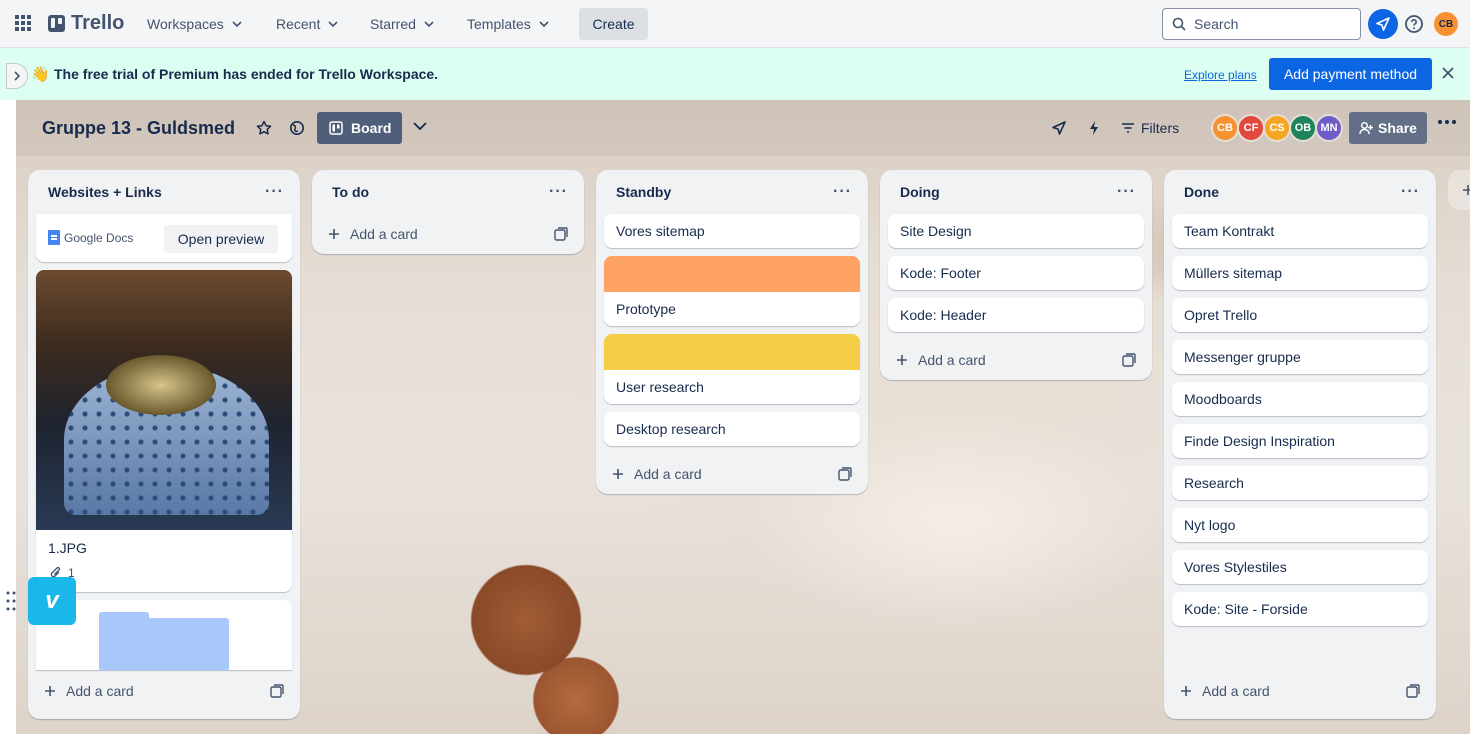  What do you see at coordinates (384, 234) in the screenshot?
I see `add-card-label: Add a card` at bounding box center [384, 234].